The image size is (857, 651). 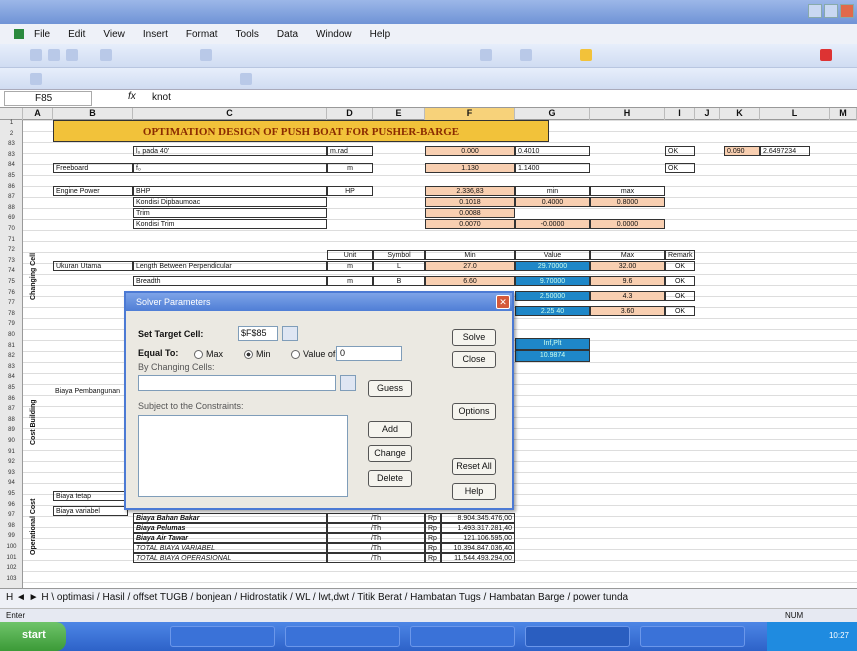 What do you see at coordinates (11, 189) in the screenshot?
I see `row-header: 86` at bounding box center [11, 189].